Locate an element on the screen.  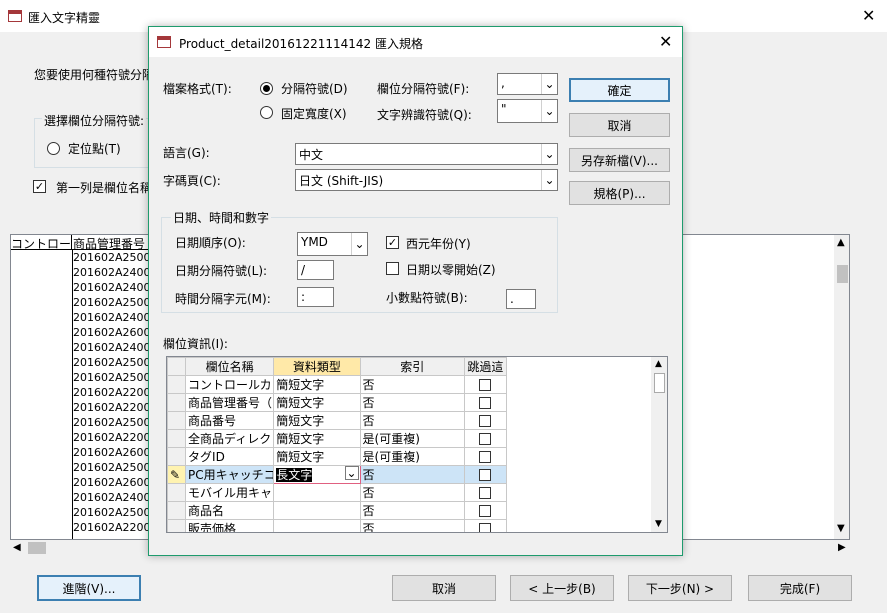
field-name-cell: モバイル用キャ is located at coordinates (230, 492).